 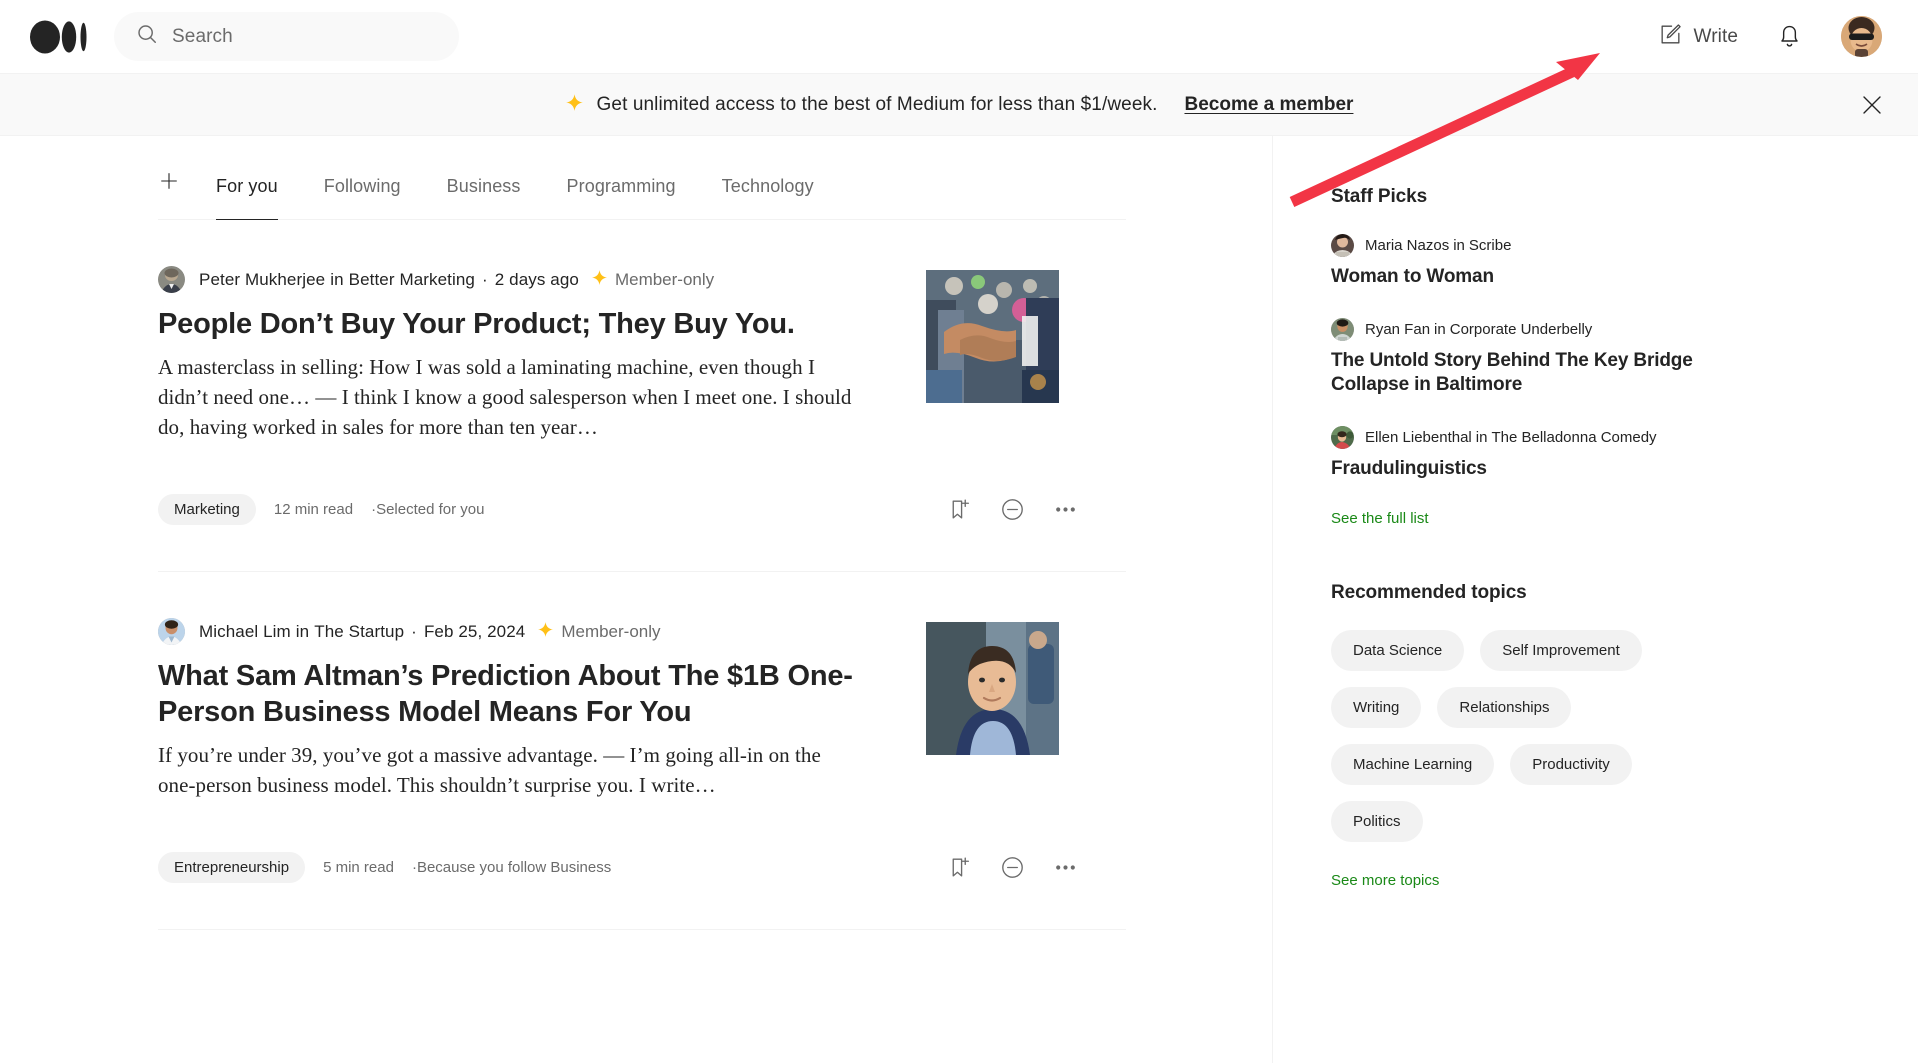 I want to click on article-read-time: 5 min read, so click(x=358, y=868).